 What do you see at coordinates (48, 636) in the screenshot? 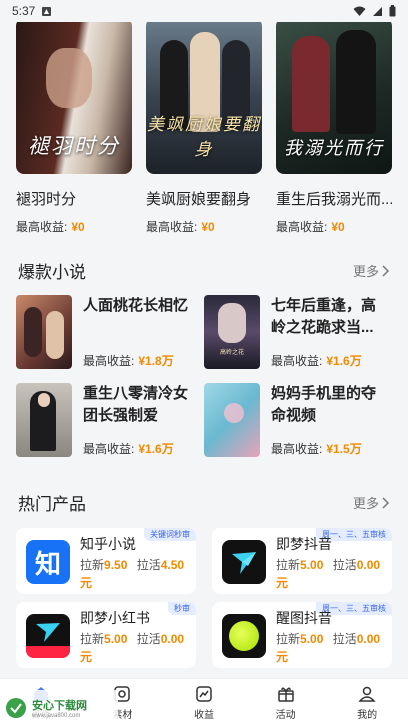
I see `jimeng-xhs-logo-icon` at bounding box center [48, 636].